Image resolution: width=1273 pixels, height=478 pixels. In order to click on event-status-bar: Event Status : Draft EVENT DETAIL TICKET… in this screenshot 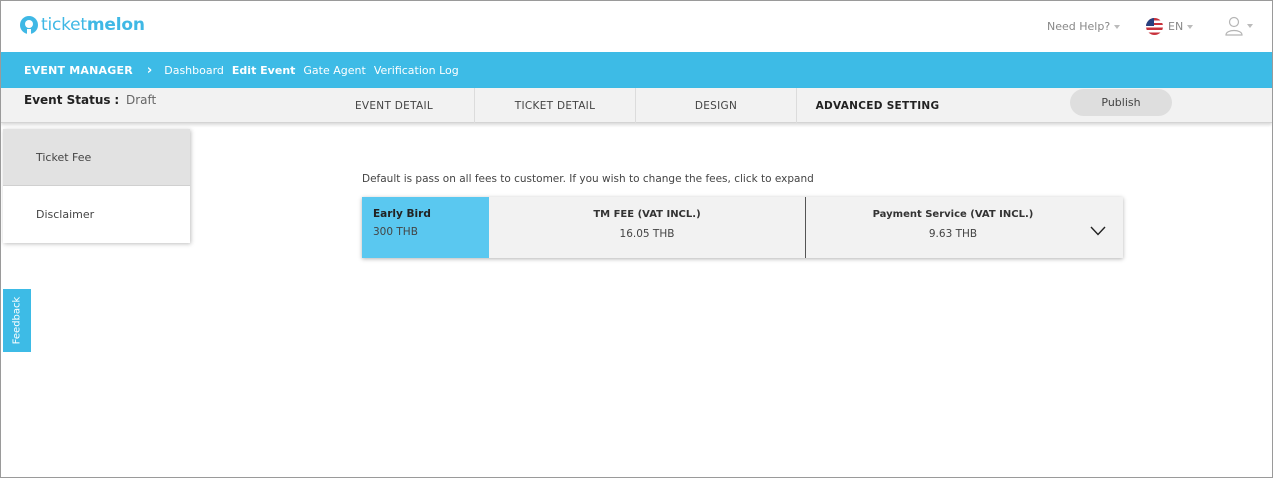, I will do `click(636, 105)`.